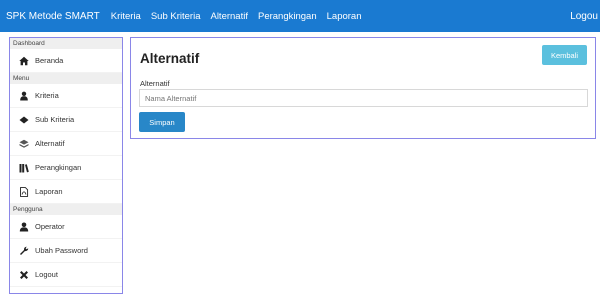 The height and width of the screenshot is (295, 600). Describe the element at coordinates (66, 227) in the screenshot. I see `sidebar-item-operator: Operator` at that location.